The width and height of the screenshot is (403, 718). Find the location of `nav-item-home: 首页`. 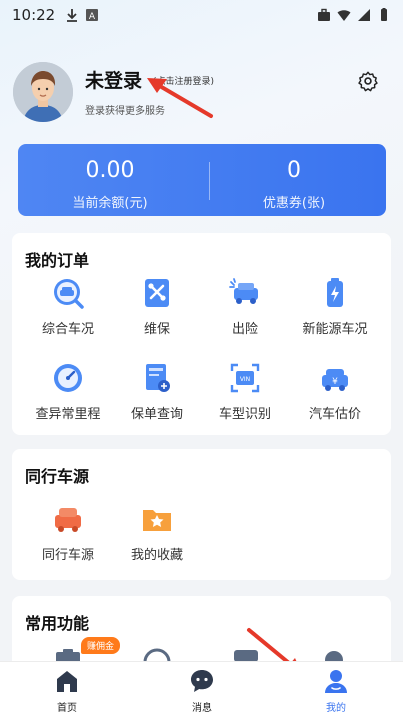

nav-item-home: 首页 is located at coordinates (67, 691).